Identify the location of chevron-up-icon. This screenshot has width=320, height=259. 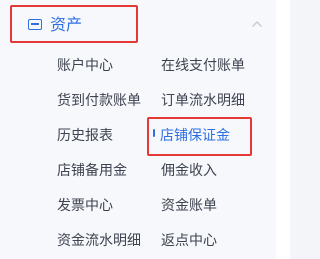
(257, 24).